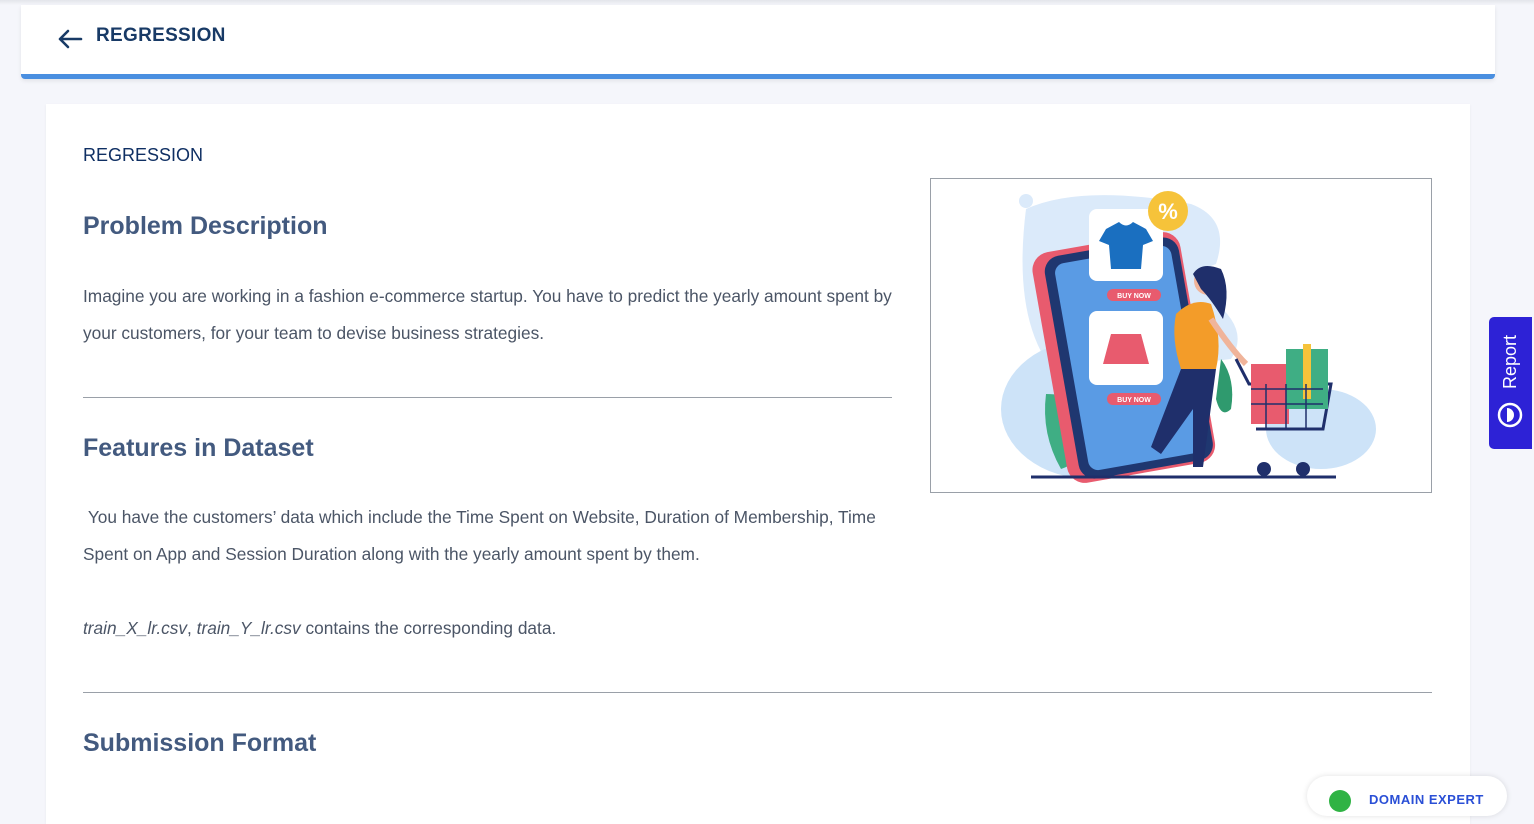  I want to click on file-name: train_X_lr.csv, so click(135, 628).